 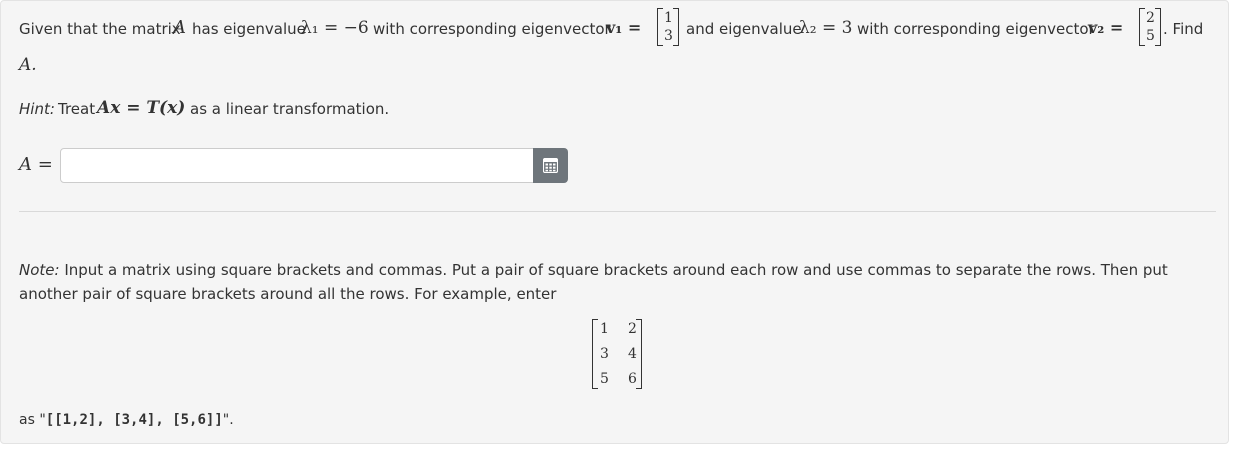 What do you see at coordinates (1106, 27) in the screenshot?
I see `v2-label: v₂ =` at bounding box center [1106, 27].